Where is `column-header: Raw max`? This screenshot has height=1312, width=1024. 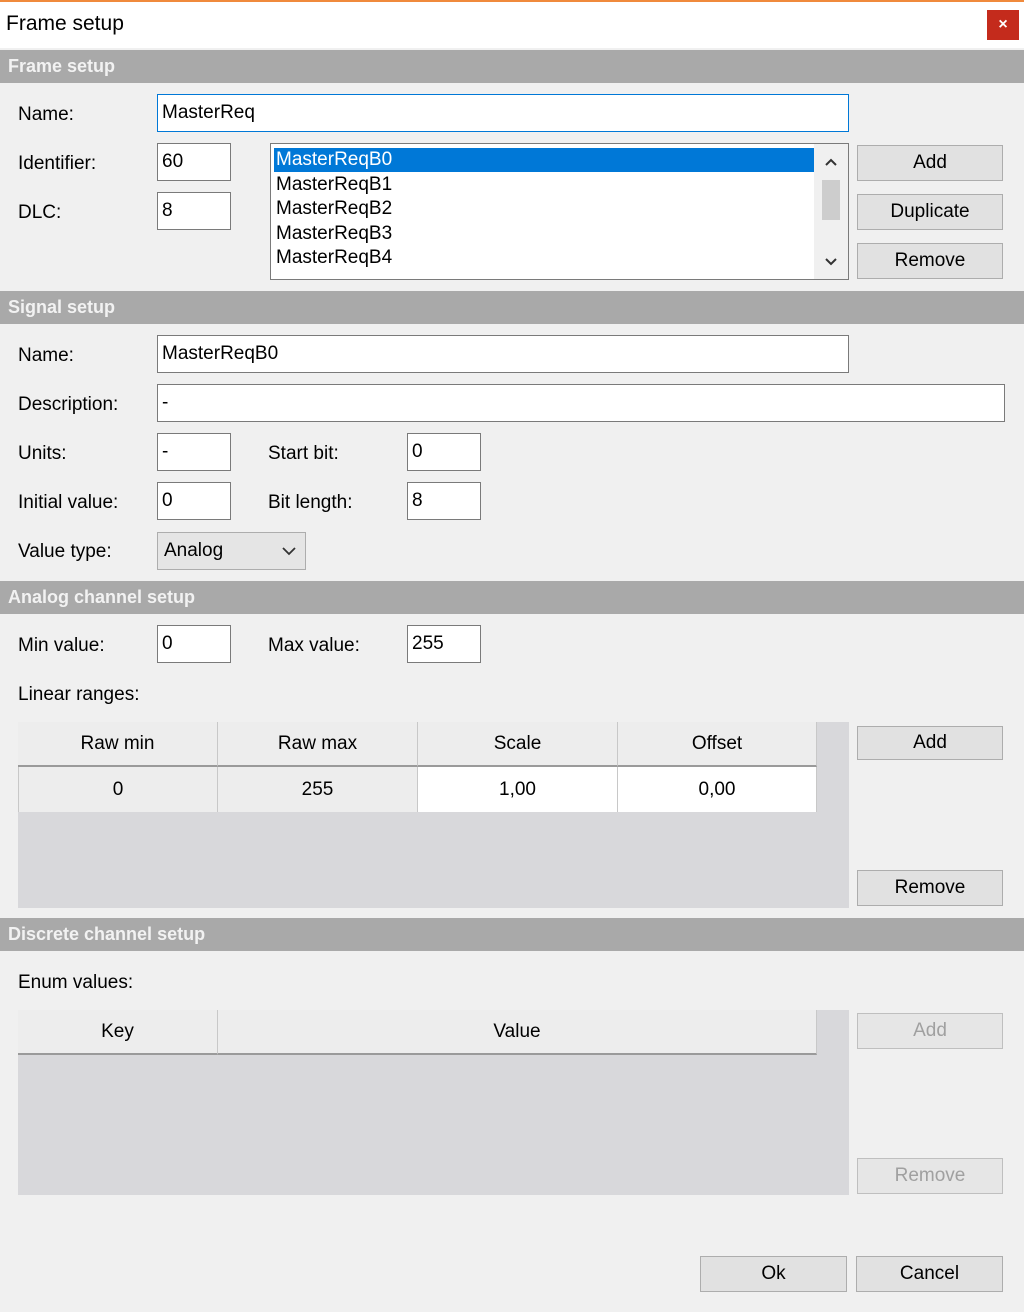 column-header: Raw max is located at coordinates (318, 744).